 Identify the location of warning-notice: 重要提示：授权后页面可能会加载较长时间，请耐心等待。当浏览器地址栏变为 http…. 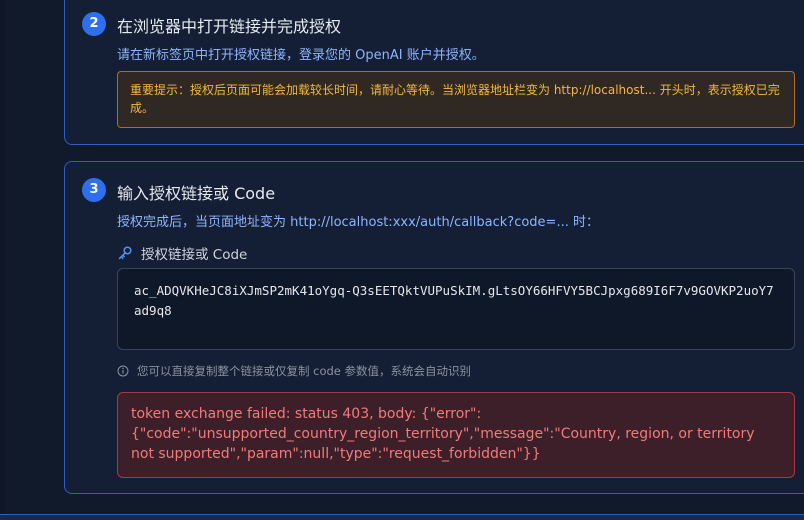
(456, 99).